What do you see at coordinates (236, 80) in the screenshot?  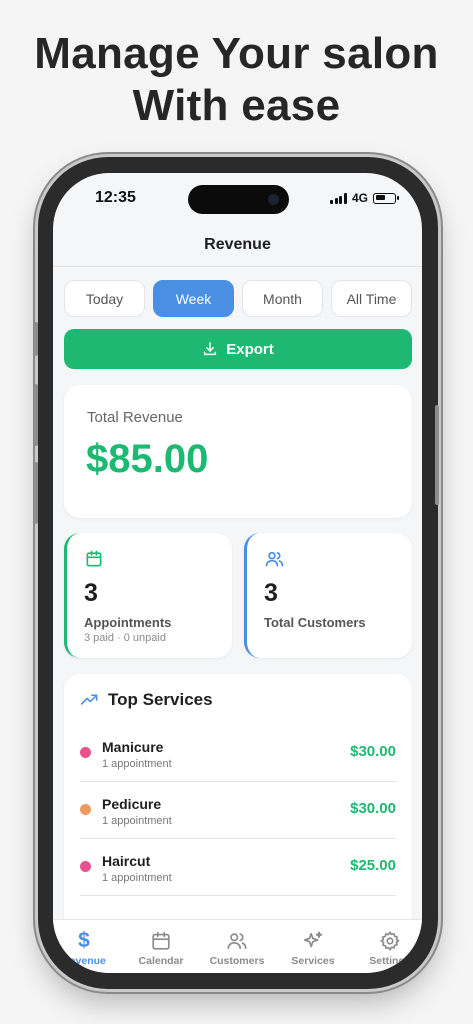 I see `marketing-headline: Manage Your salon With ease` at bounding box center [236, 80].